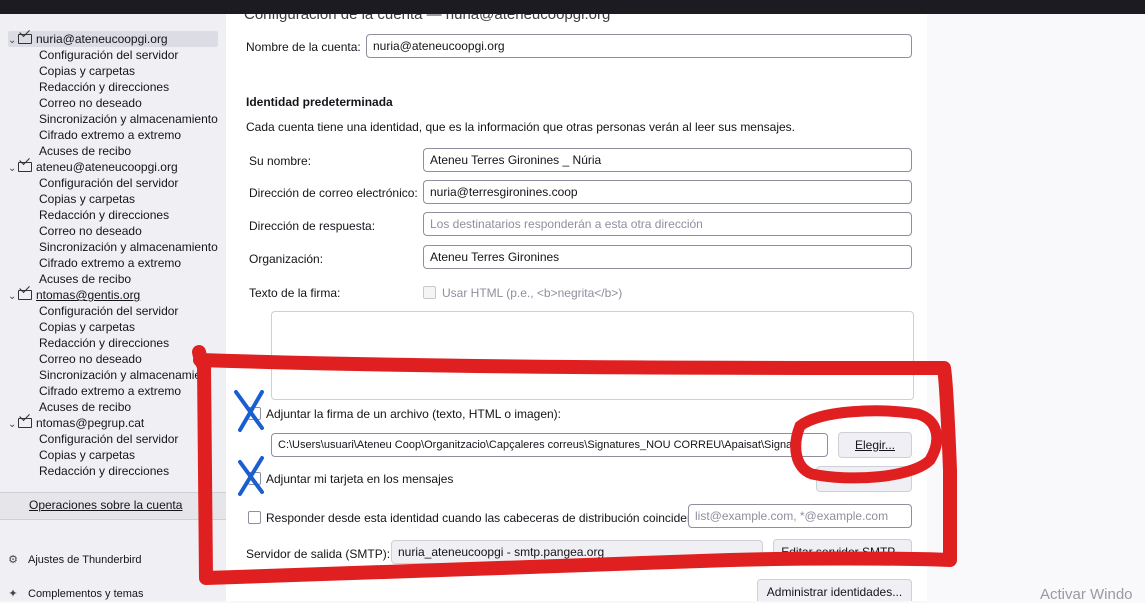  I want to click on account-operations-label: Operaciones sobre la cuenta, so click(106, 505).